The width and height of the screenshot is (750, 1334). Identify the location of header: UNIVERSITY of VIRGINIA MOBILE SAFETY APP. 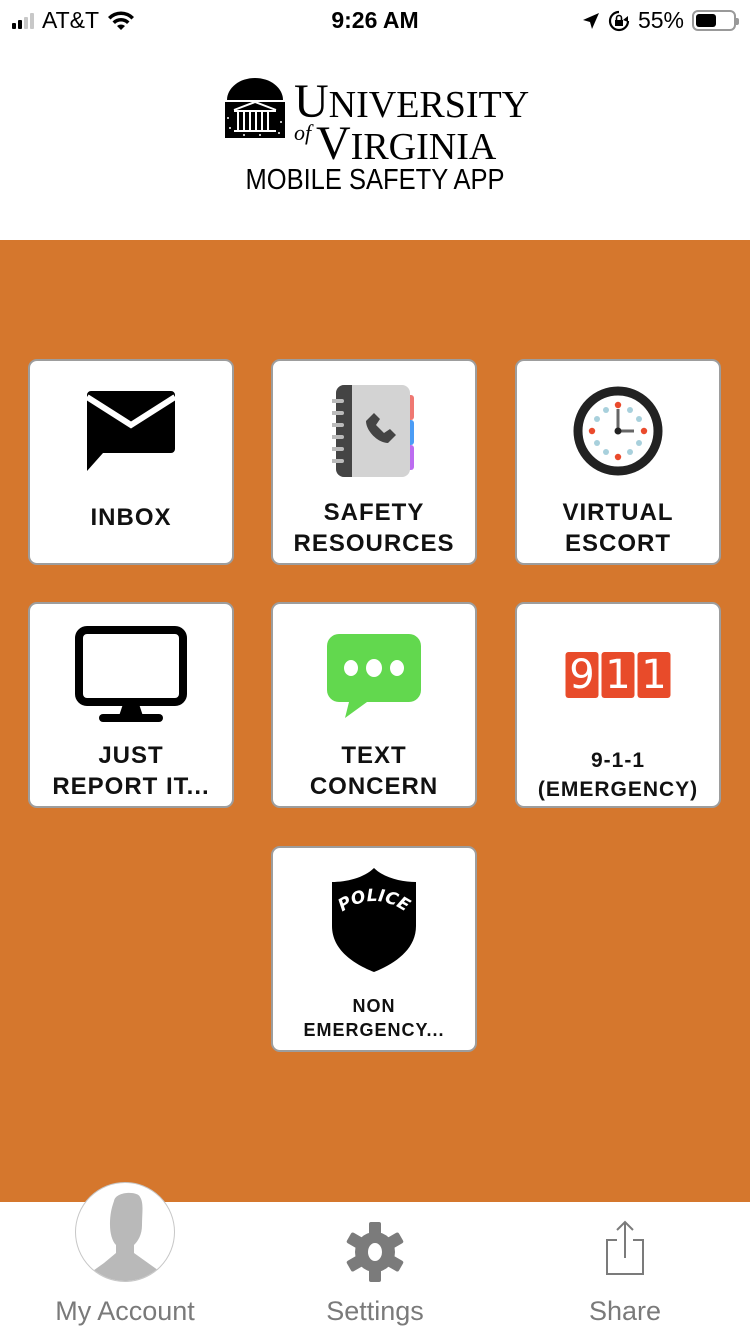
(375, 141).